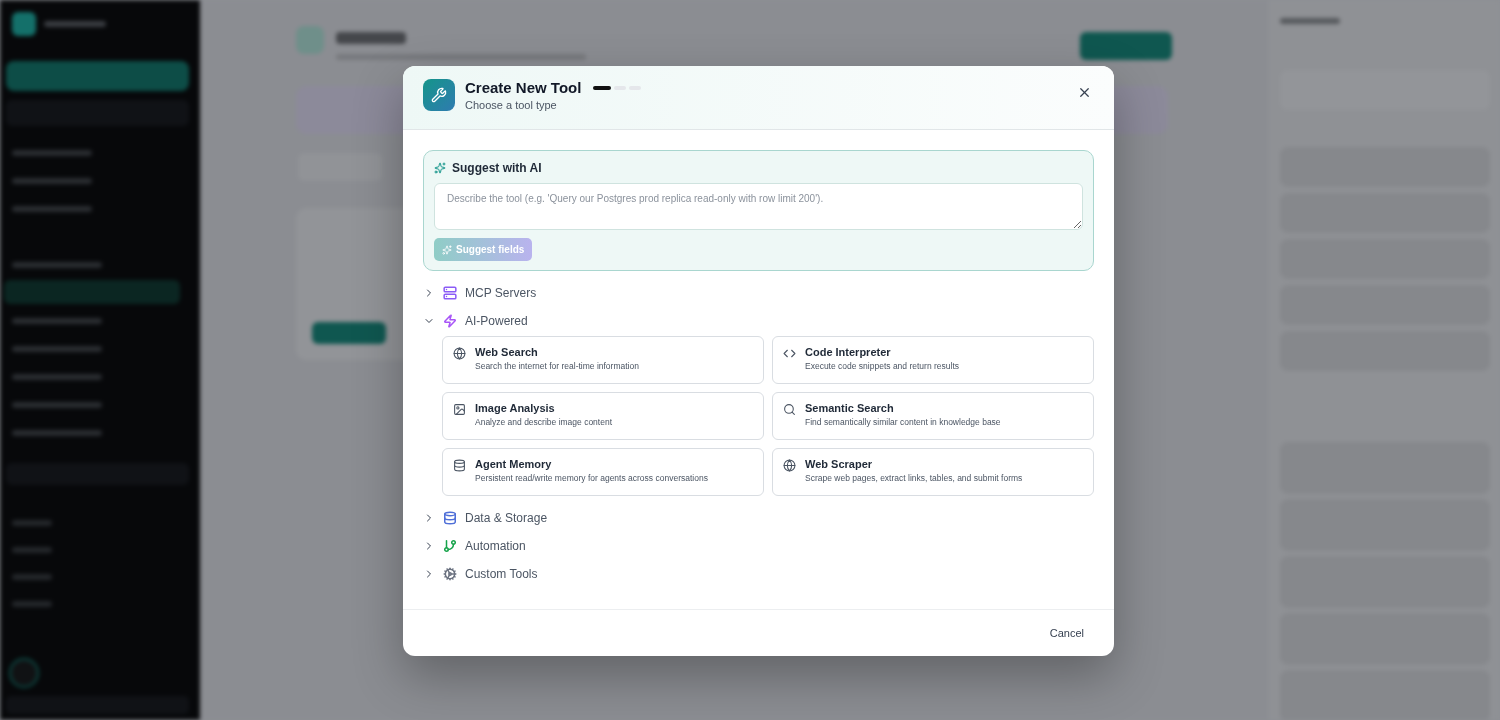  I want to click on category-label: Automation, so click(495, 546).